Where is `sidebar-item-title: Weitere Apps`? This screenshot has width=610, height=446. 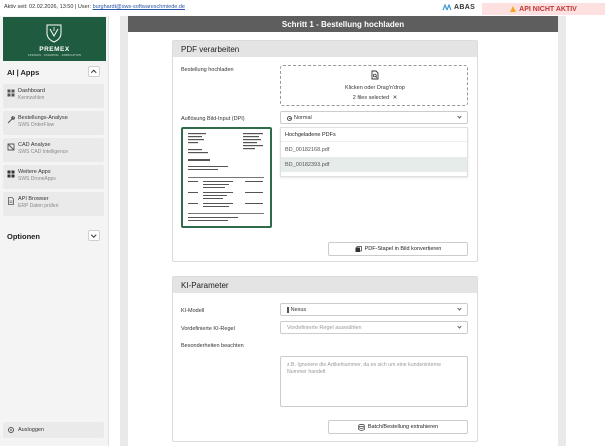 sidebar-item-title: Weitere Apps is located at coordinates (34, 172).